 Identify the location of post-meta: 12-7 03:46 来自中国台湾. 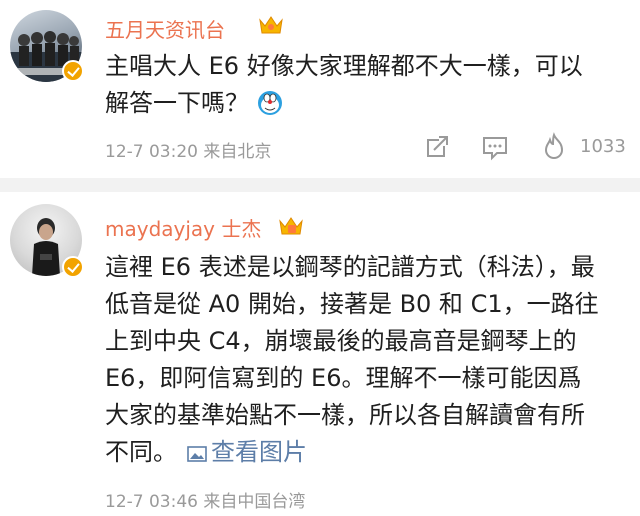
(205, 499).